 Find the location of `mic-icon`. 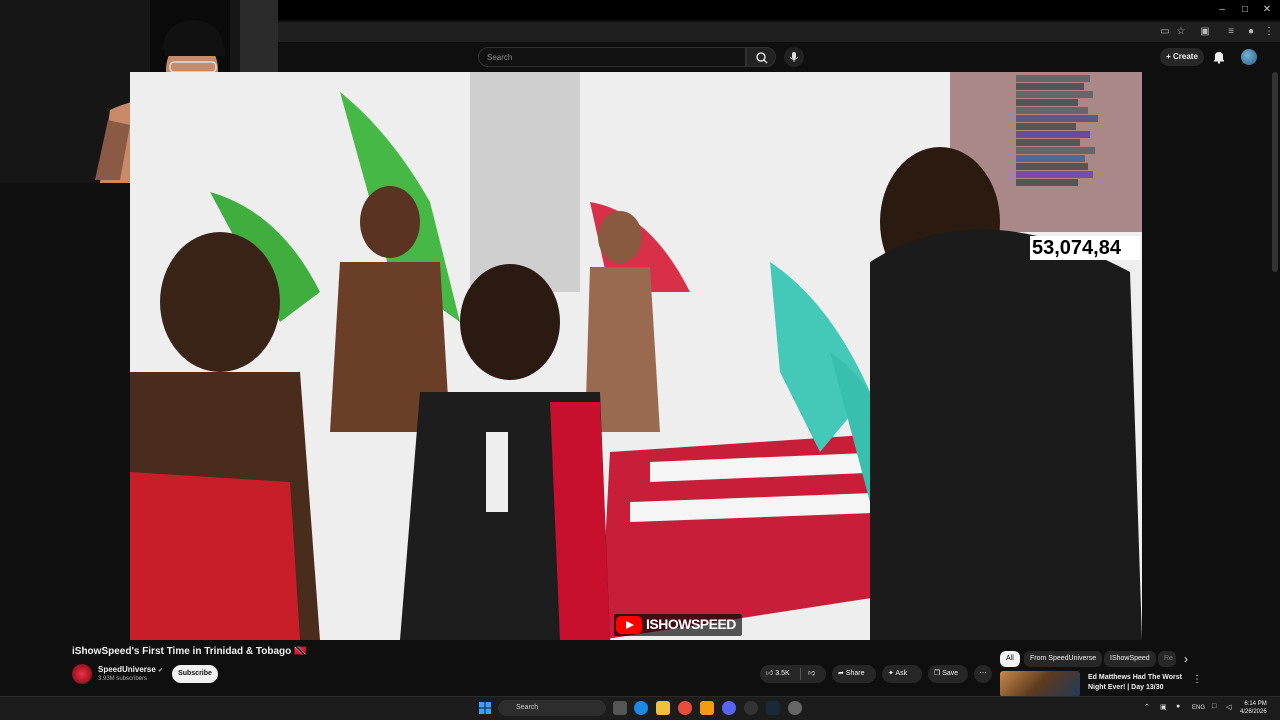

mic-icon is located at coordinates (794, 57).